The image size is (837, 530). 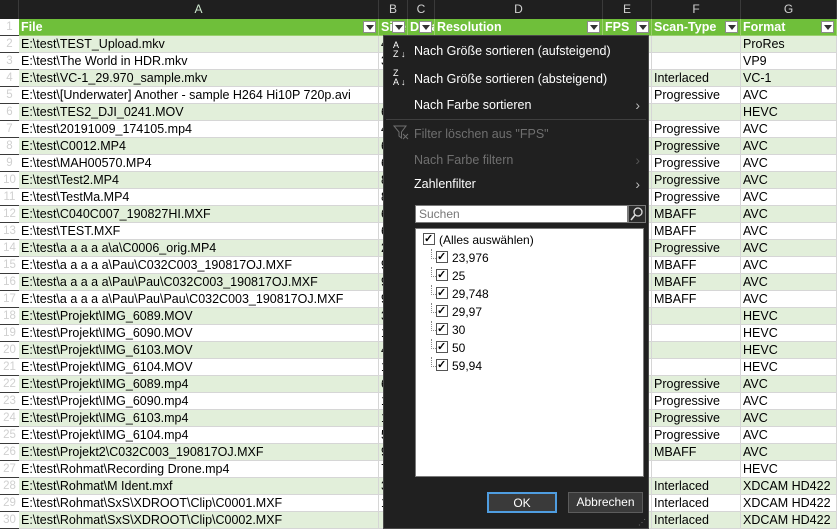 What do you see at coordinates (9, 401) in the screenshot?
I see `row-header: 23` at bounding box center [9, 401].